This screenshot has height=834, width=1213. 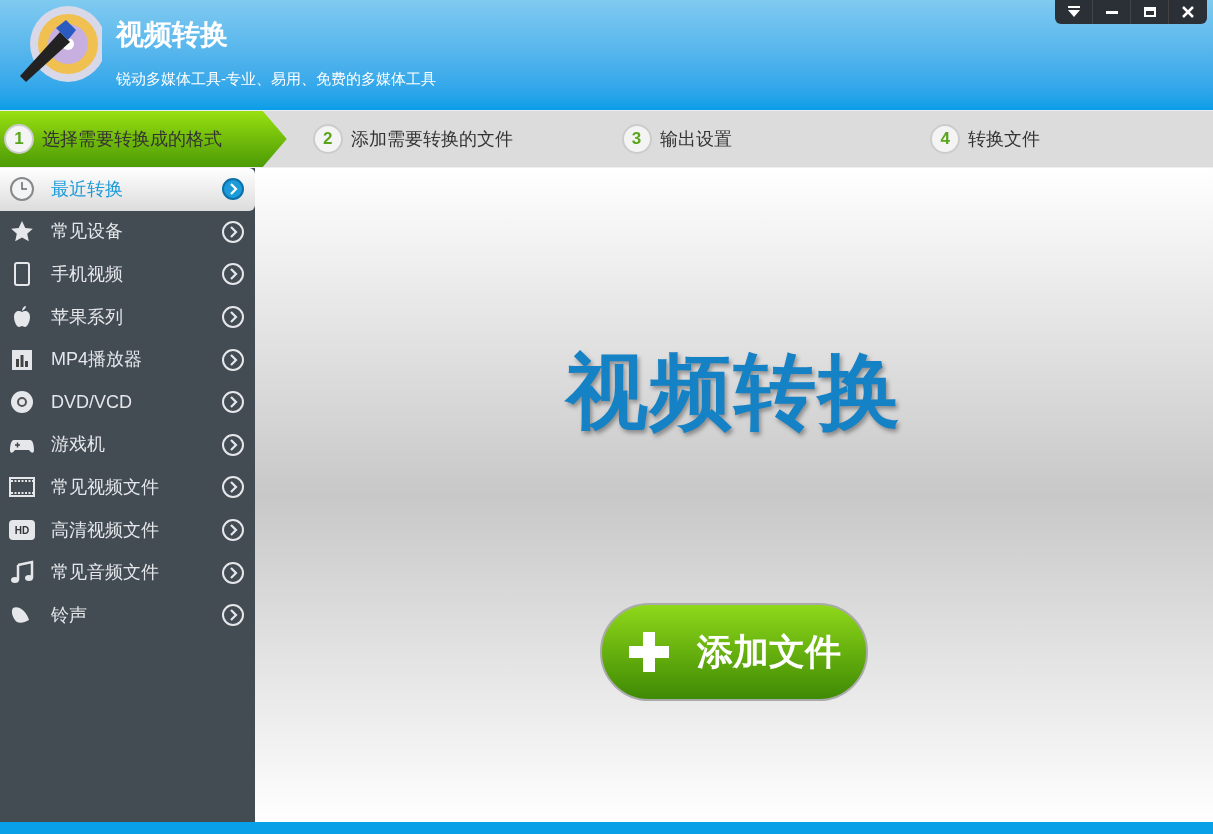 What do you see at coordinates (87, 189) in the screenshot?
I see `sidebar-label: 最近转换` at bounding box center [87, 189].